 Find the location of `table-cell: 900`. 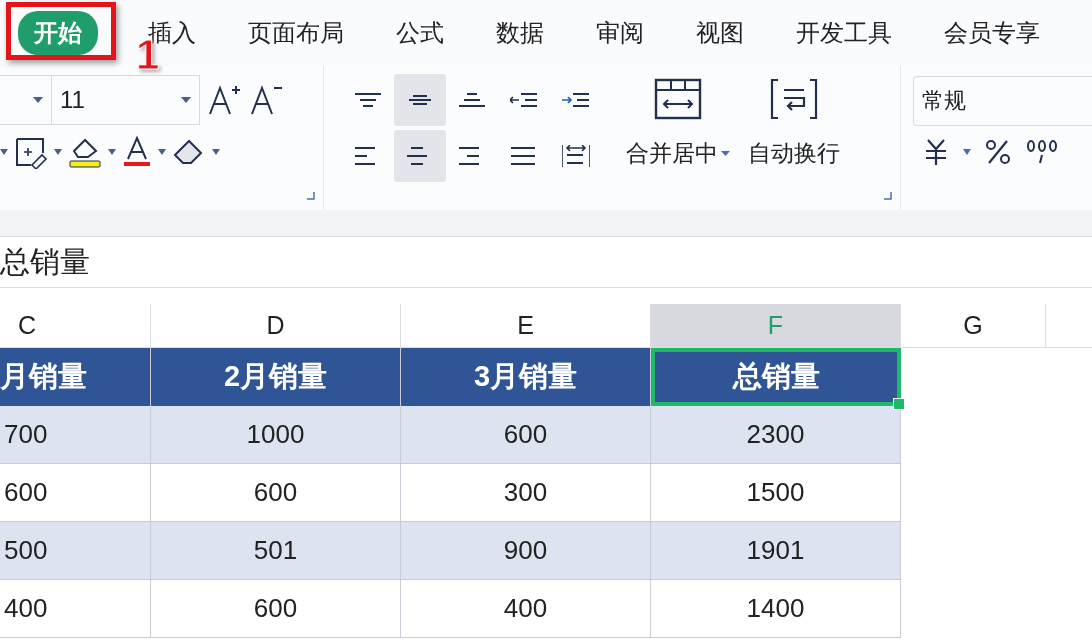

table-cell: 900 is located at coordinates (526, 551).